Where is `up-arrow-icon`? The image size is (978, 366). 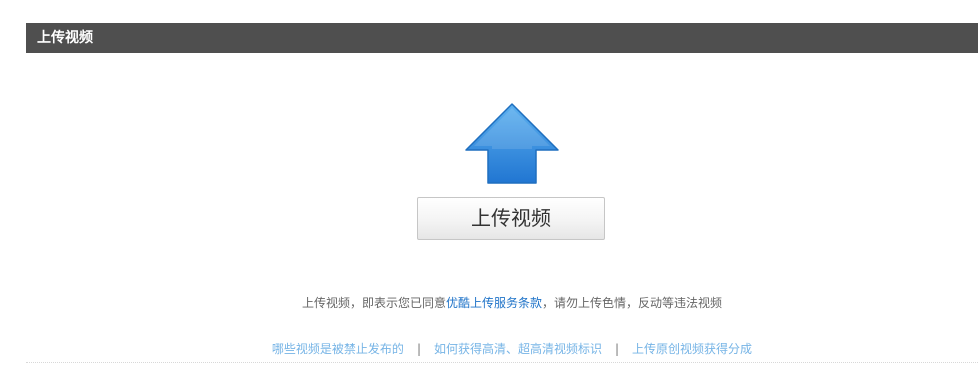 up-arrow-icon is located at coordinates (512, 145).